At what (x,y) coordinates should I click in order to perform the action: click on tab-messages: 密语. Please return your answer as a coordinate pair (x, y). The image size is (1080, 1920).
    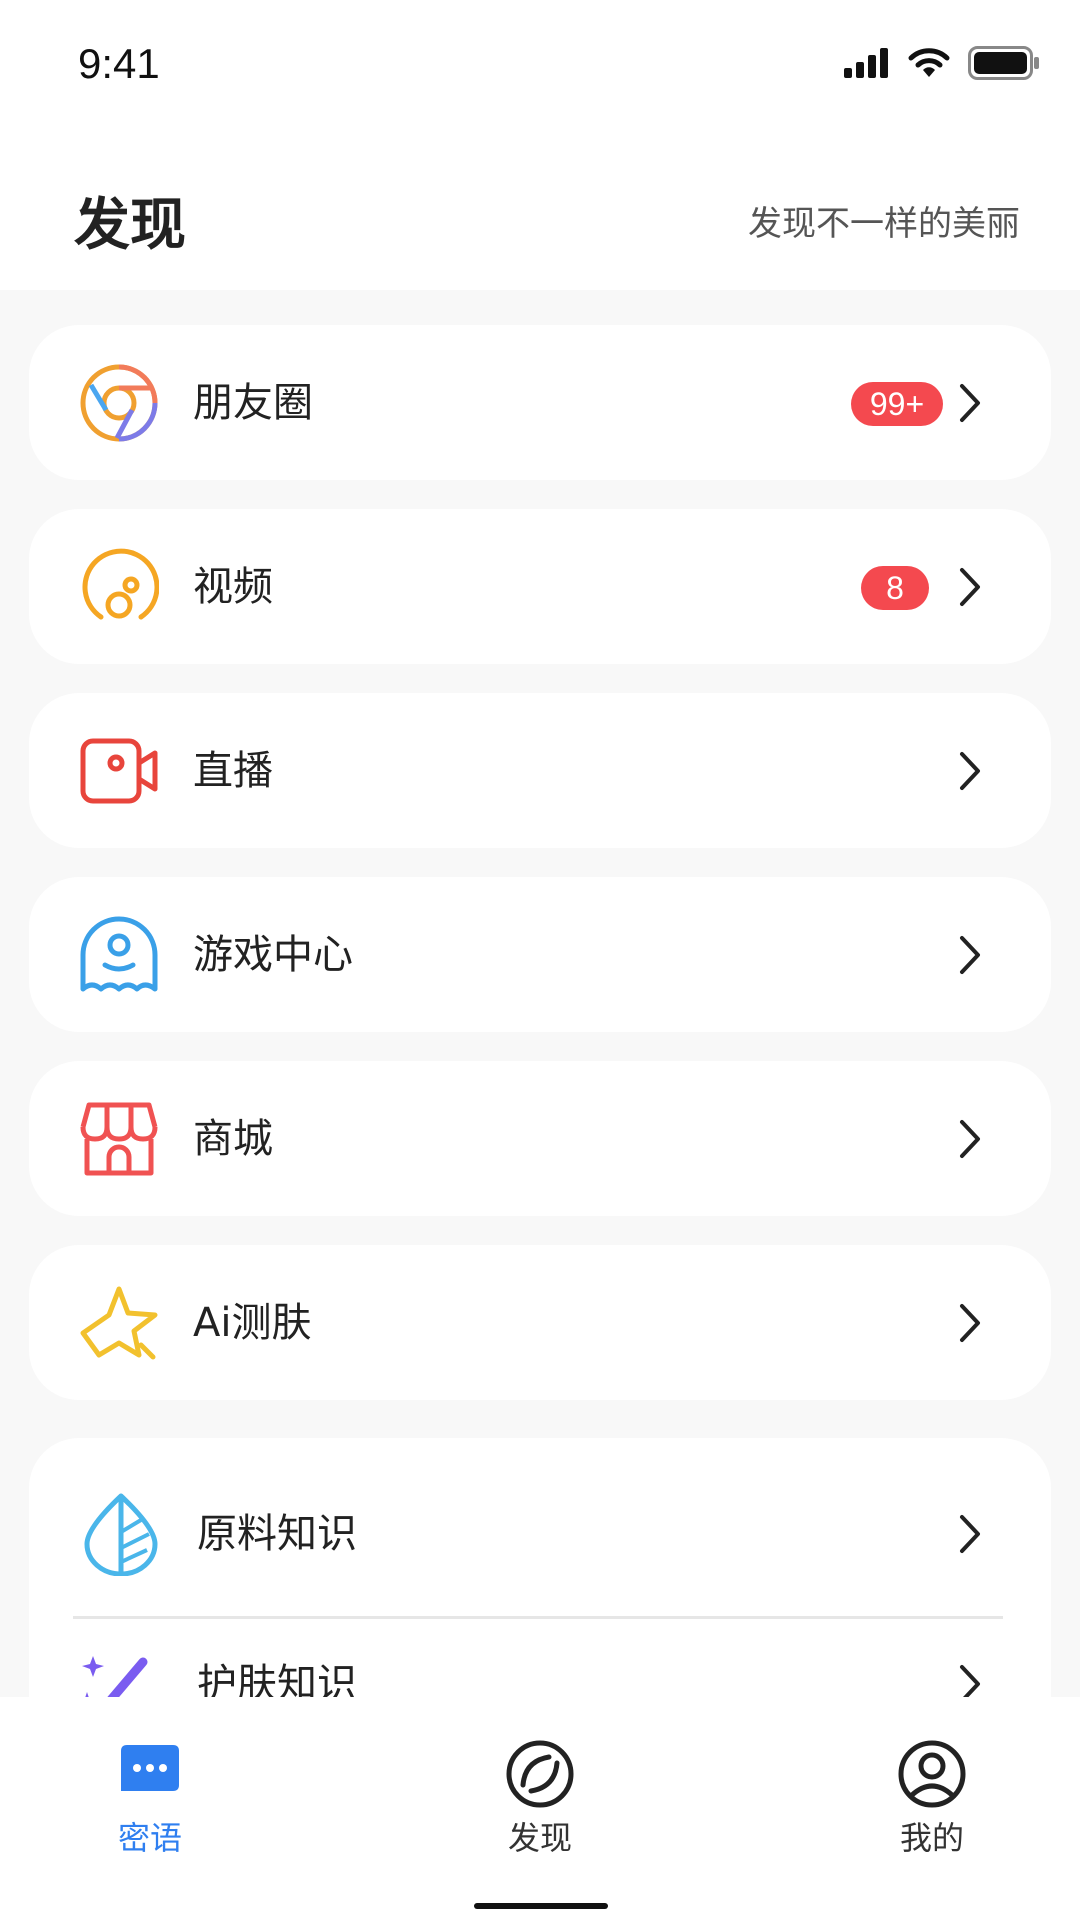
    Looking at the image, I should click on (150, 1799).